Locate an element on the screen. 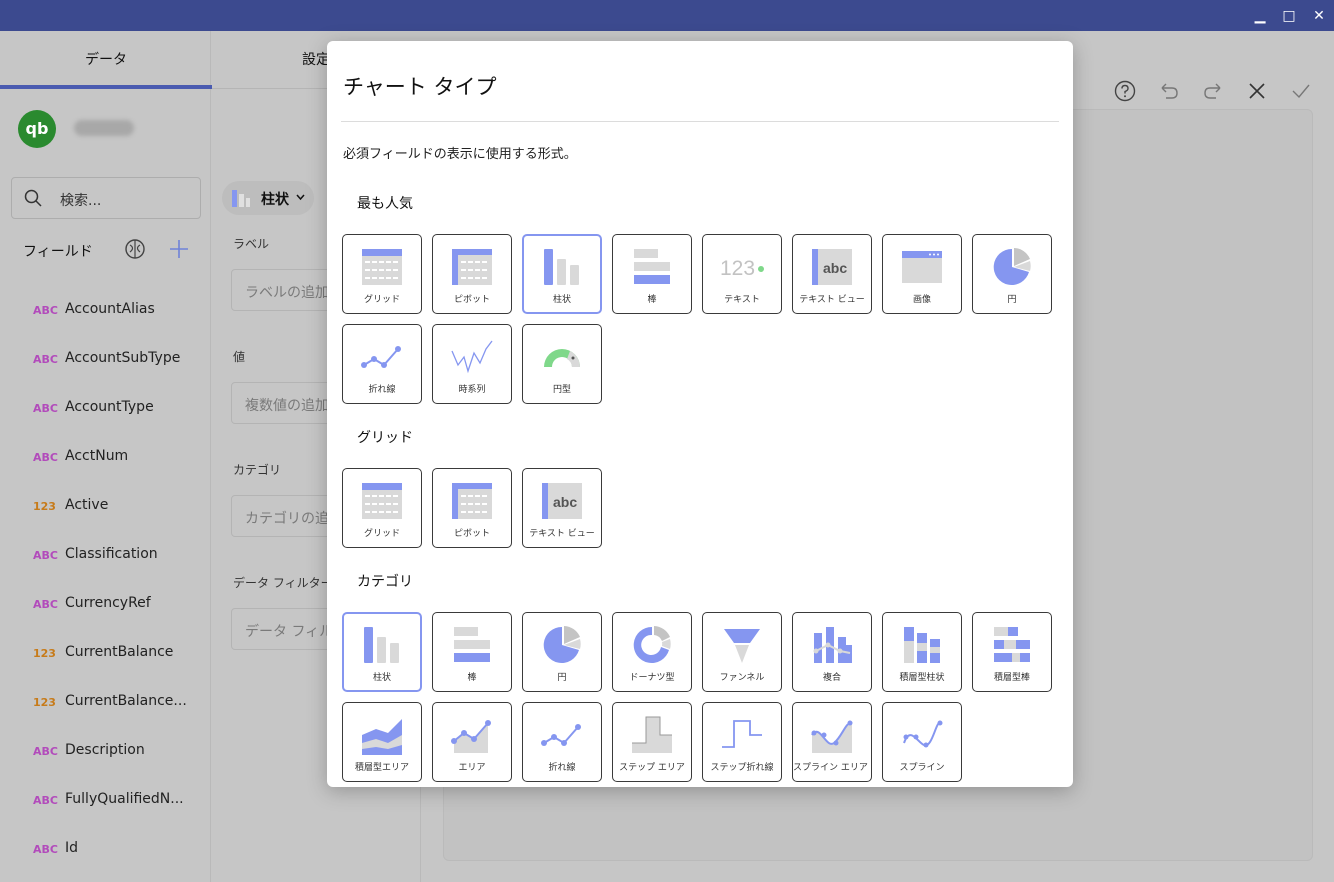 The image size is (1334, 882). field-item: ABC AccountSubType is located at coordinates (105, 362).